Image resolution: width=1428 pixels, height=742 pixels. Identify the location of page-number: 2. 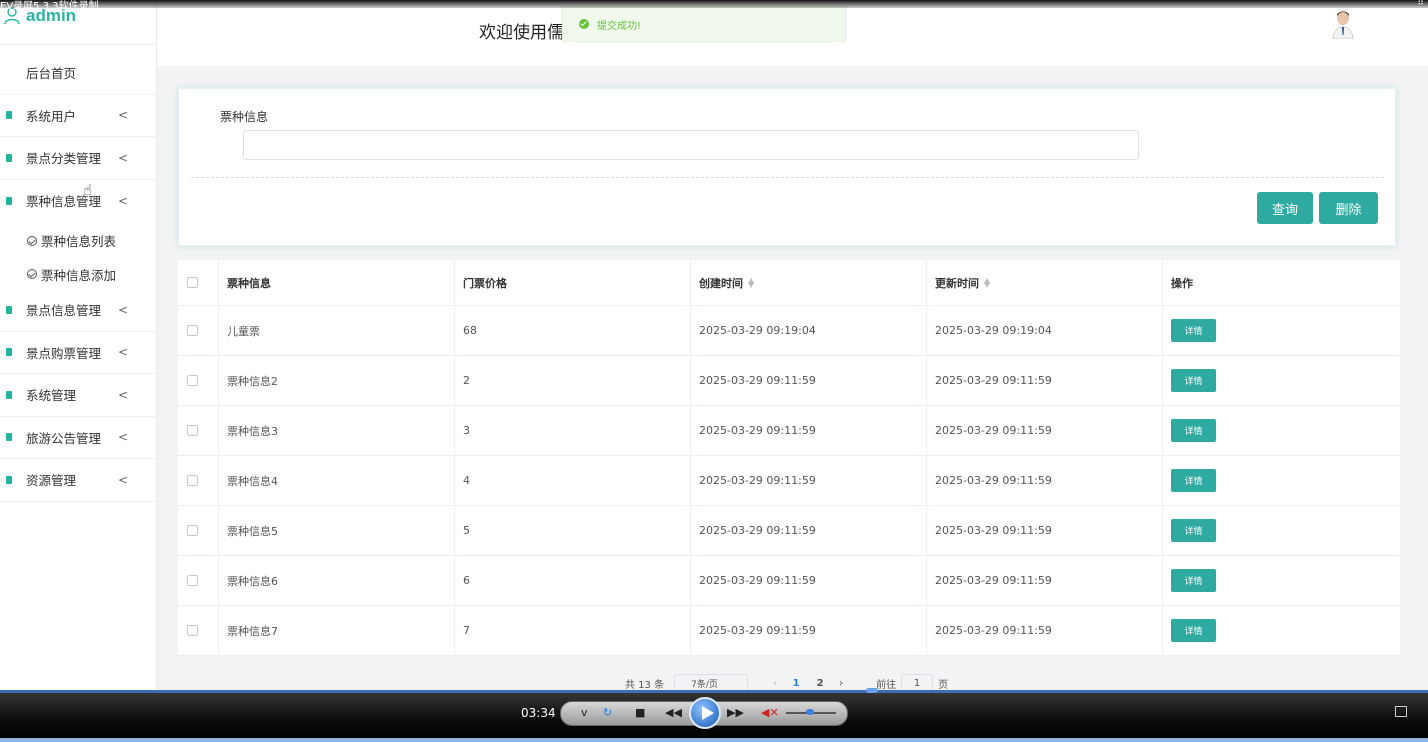
(820, 683).